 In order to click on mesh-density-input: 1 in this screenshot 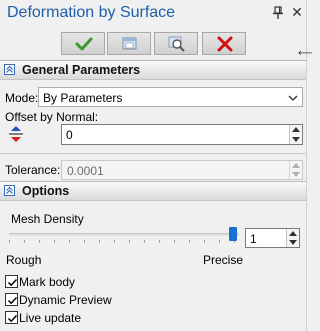, I will do `click(272, 238)`.